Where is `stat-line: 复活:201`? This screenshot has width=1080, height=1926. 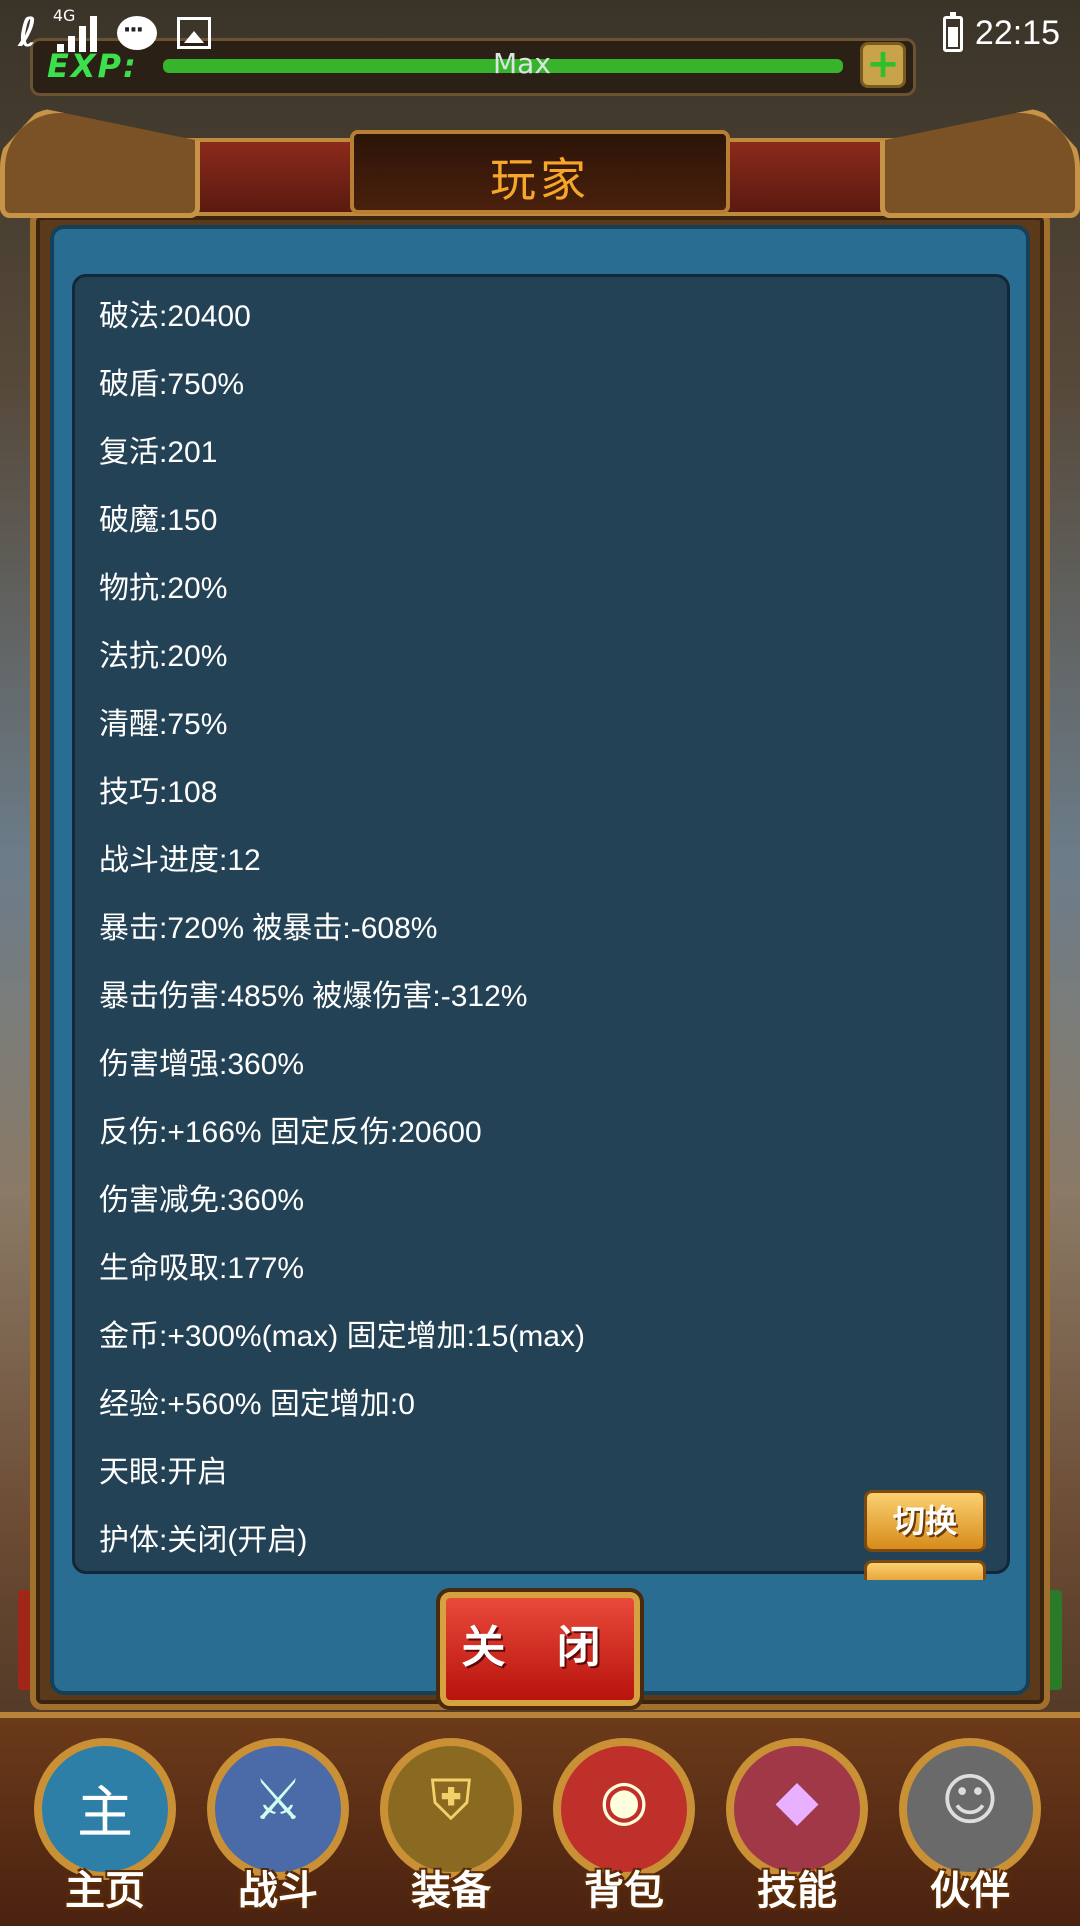
stat-line: 复活:201 is located at coordinates (158, 452).